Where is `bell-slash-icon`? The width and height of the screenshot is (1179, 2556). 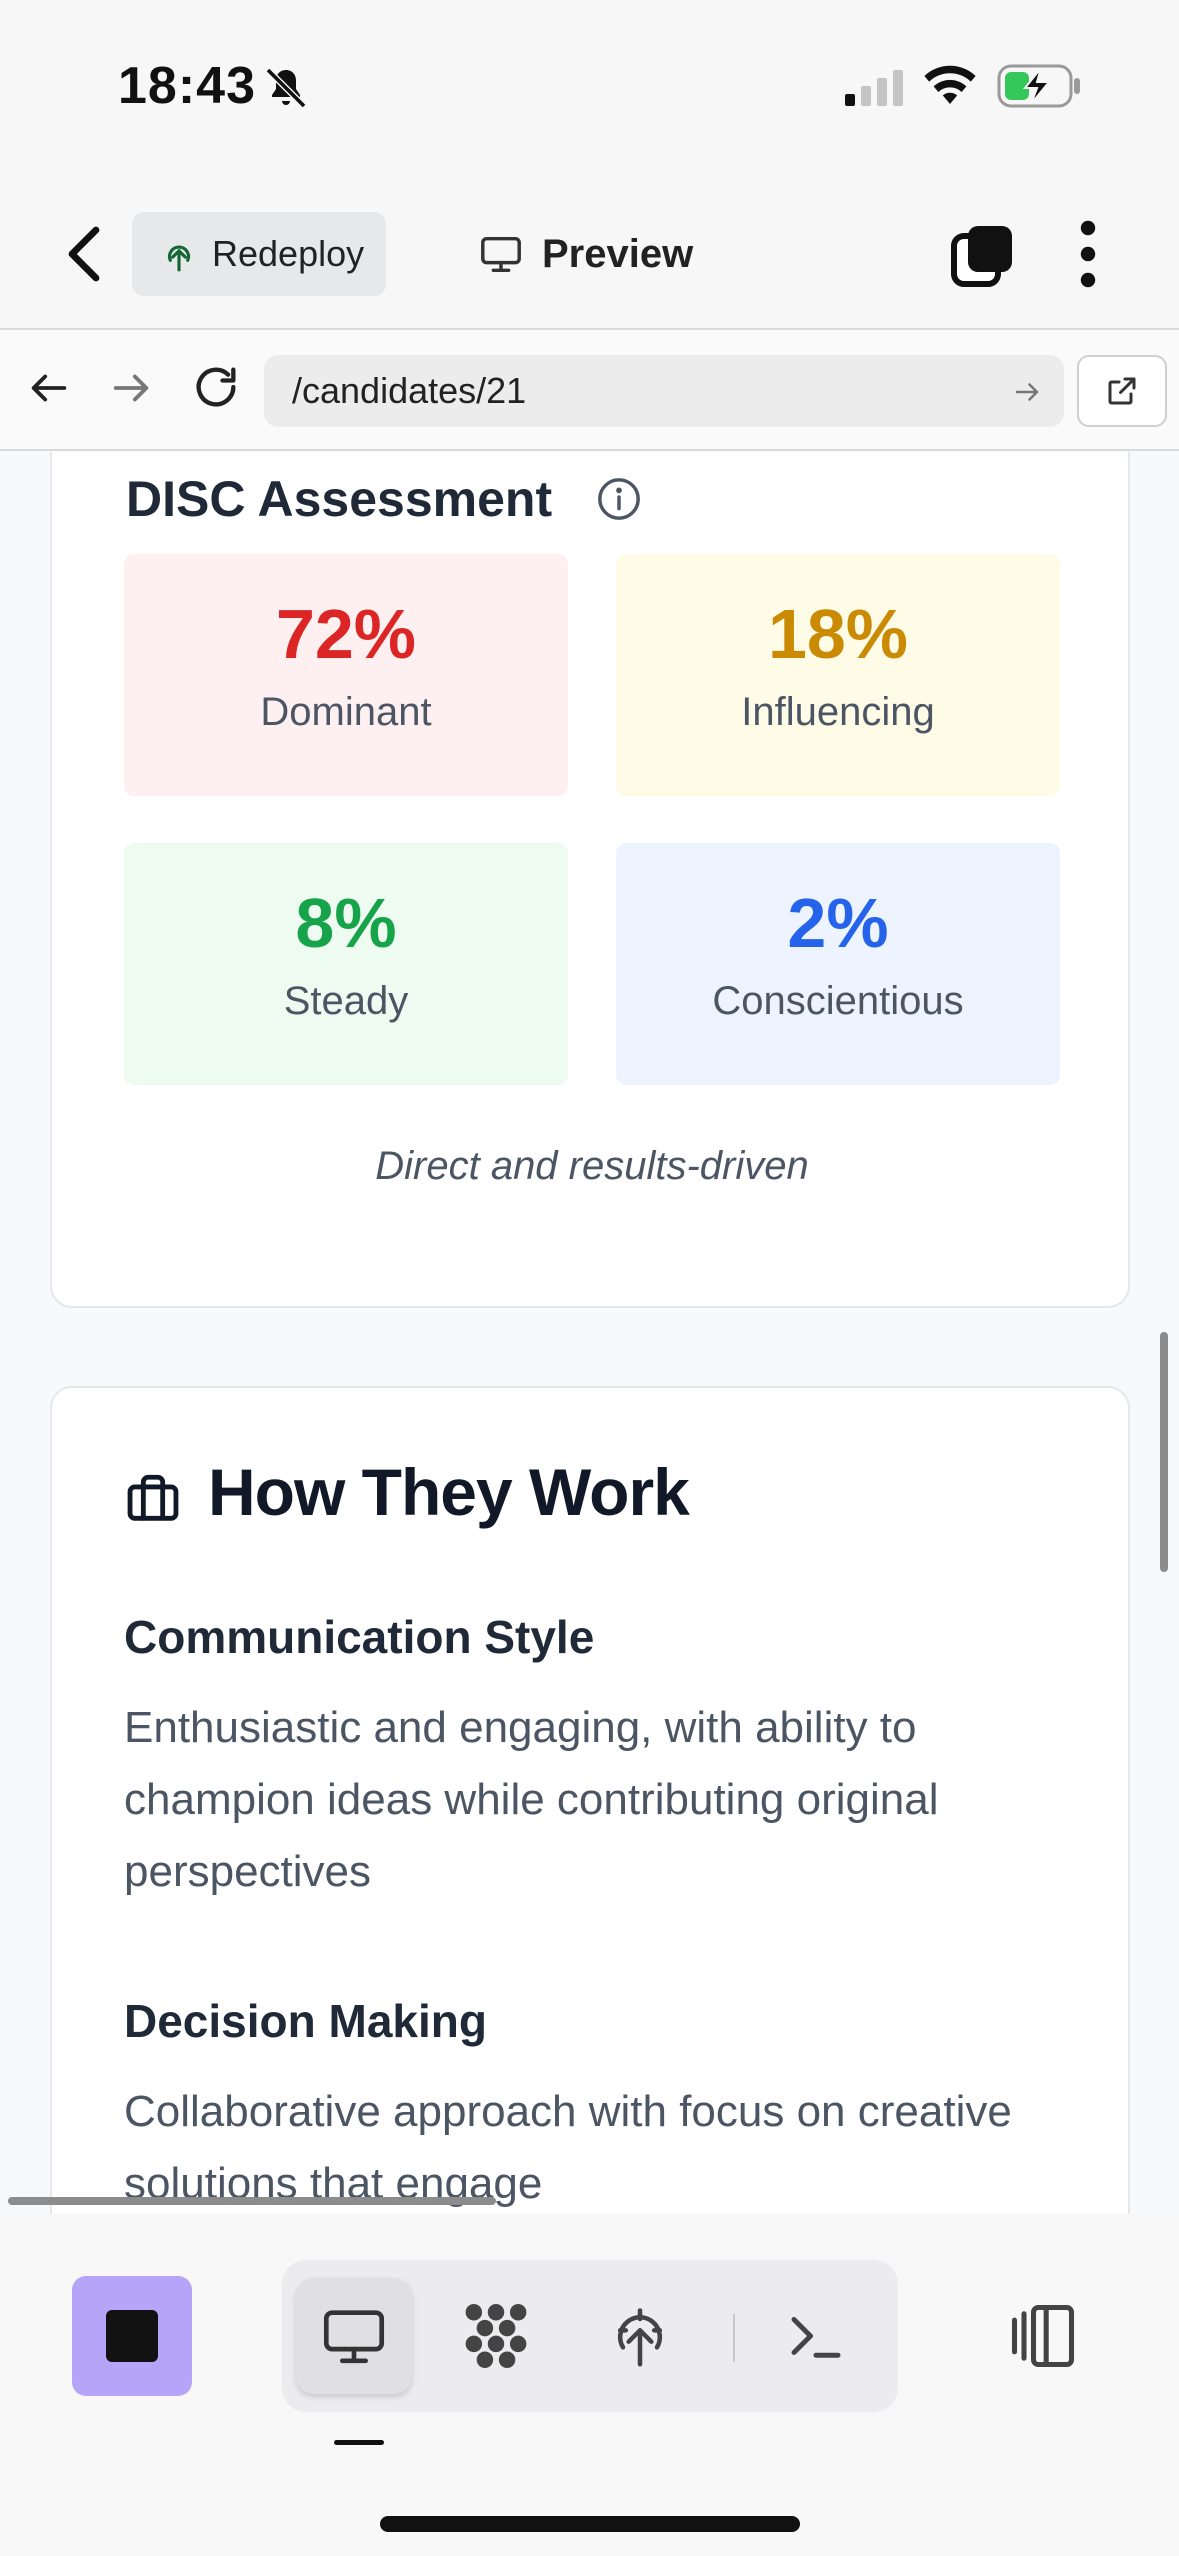
bell-slash-icon is located at coordinates (286, 88).